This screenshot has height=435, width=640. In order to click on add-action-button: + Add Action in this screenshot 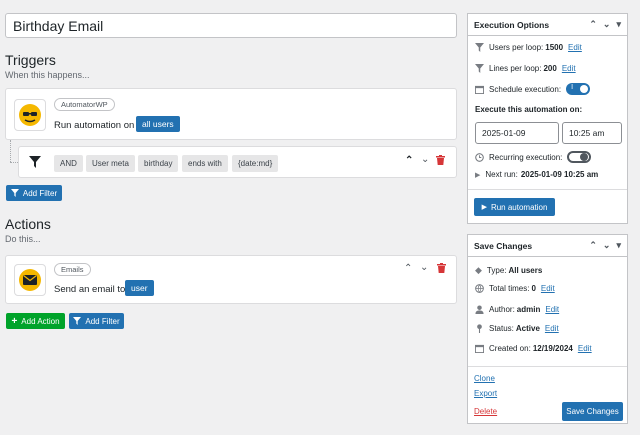, I will do `click(35, 321)`.